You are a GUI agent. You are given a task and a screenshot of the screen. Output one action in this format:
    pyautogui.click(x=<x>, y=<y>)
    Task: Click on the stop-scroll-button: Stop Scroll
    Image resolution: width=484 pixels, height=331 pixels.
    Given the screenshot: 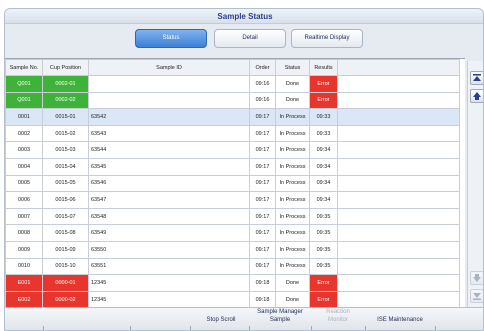 What is the action you would take?
    pyautogui.click(x=221, y=320)
    